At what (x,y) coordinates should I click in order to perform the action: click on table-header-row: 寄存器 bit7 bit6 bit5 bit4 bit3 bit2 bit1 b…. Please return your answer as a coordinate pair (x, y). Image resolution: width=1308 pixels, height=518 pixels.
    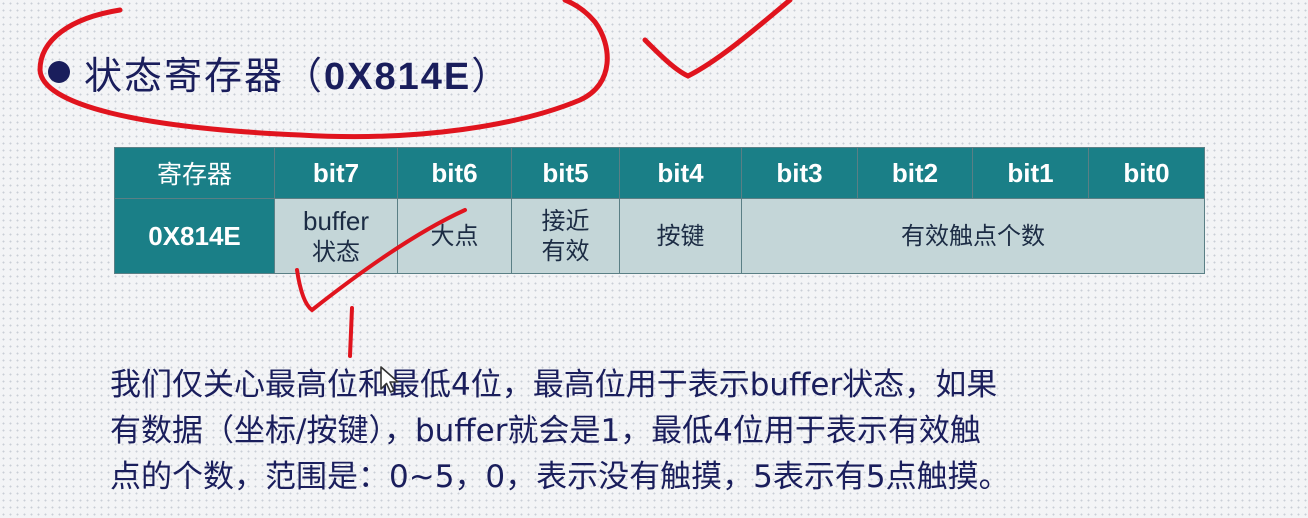
    Looking at the image, I should click on (659, 173).